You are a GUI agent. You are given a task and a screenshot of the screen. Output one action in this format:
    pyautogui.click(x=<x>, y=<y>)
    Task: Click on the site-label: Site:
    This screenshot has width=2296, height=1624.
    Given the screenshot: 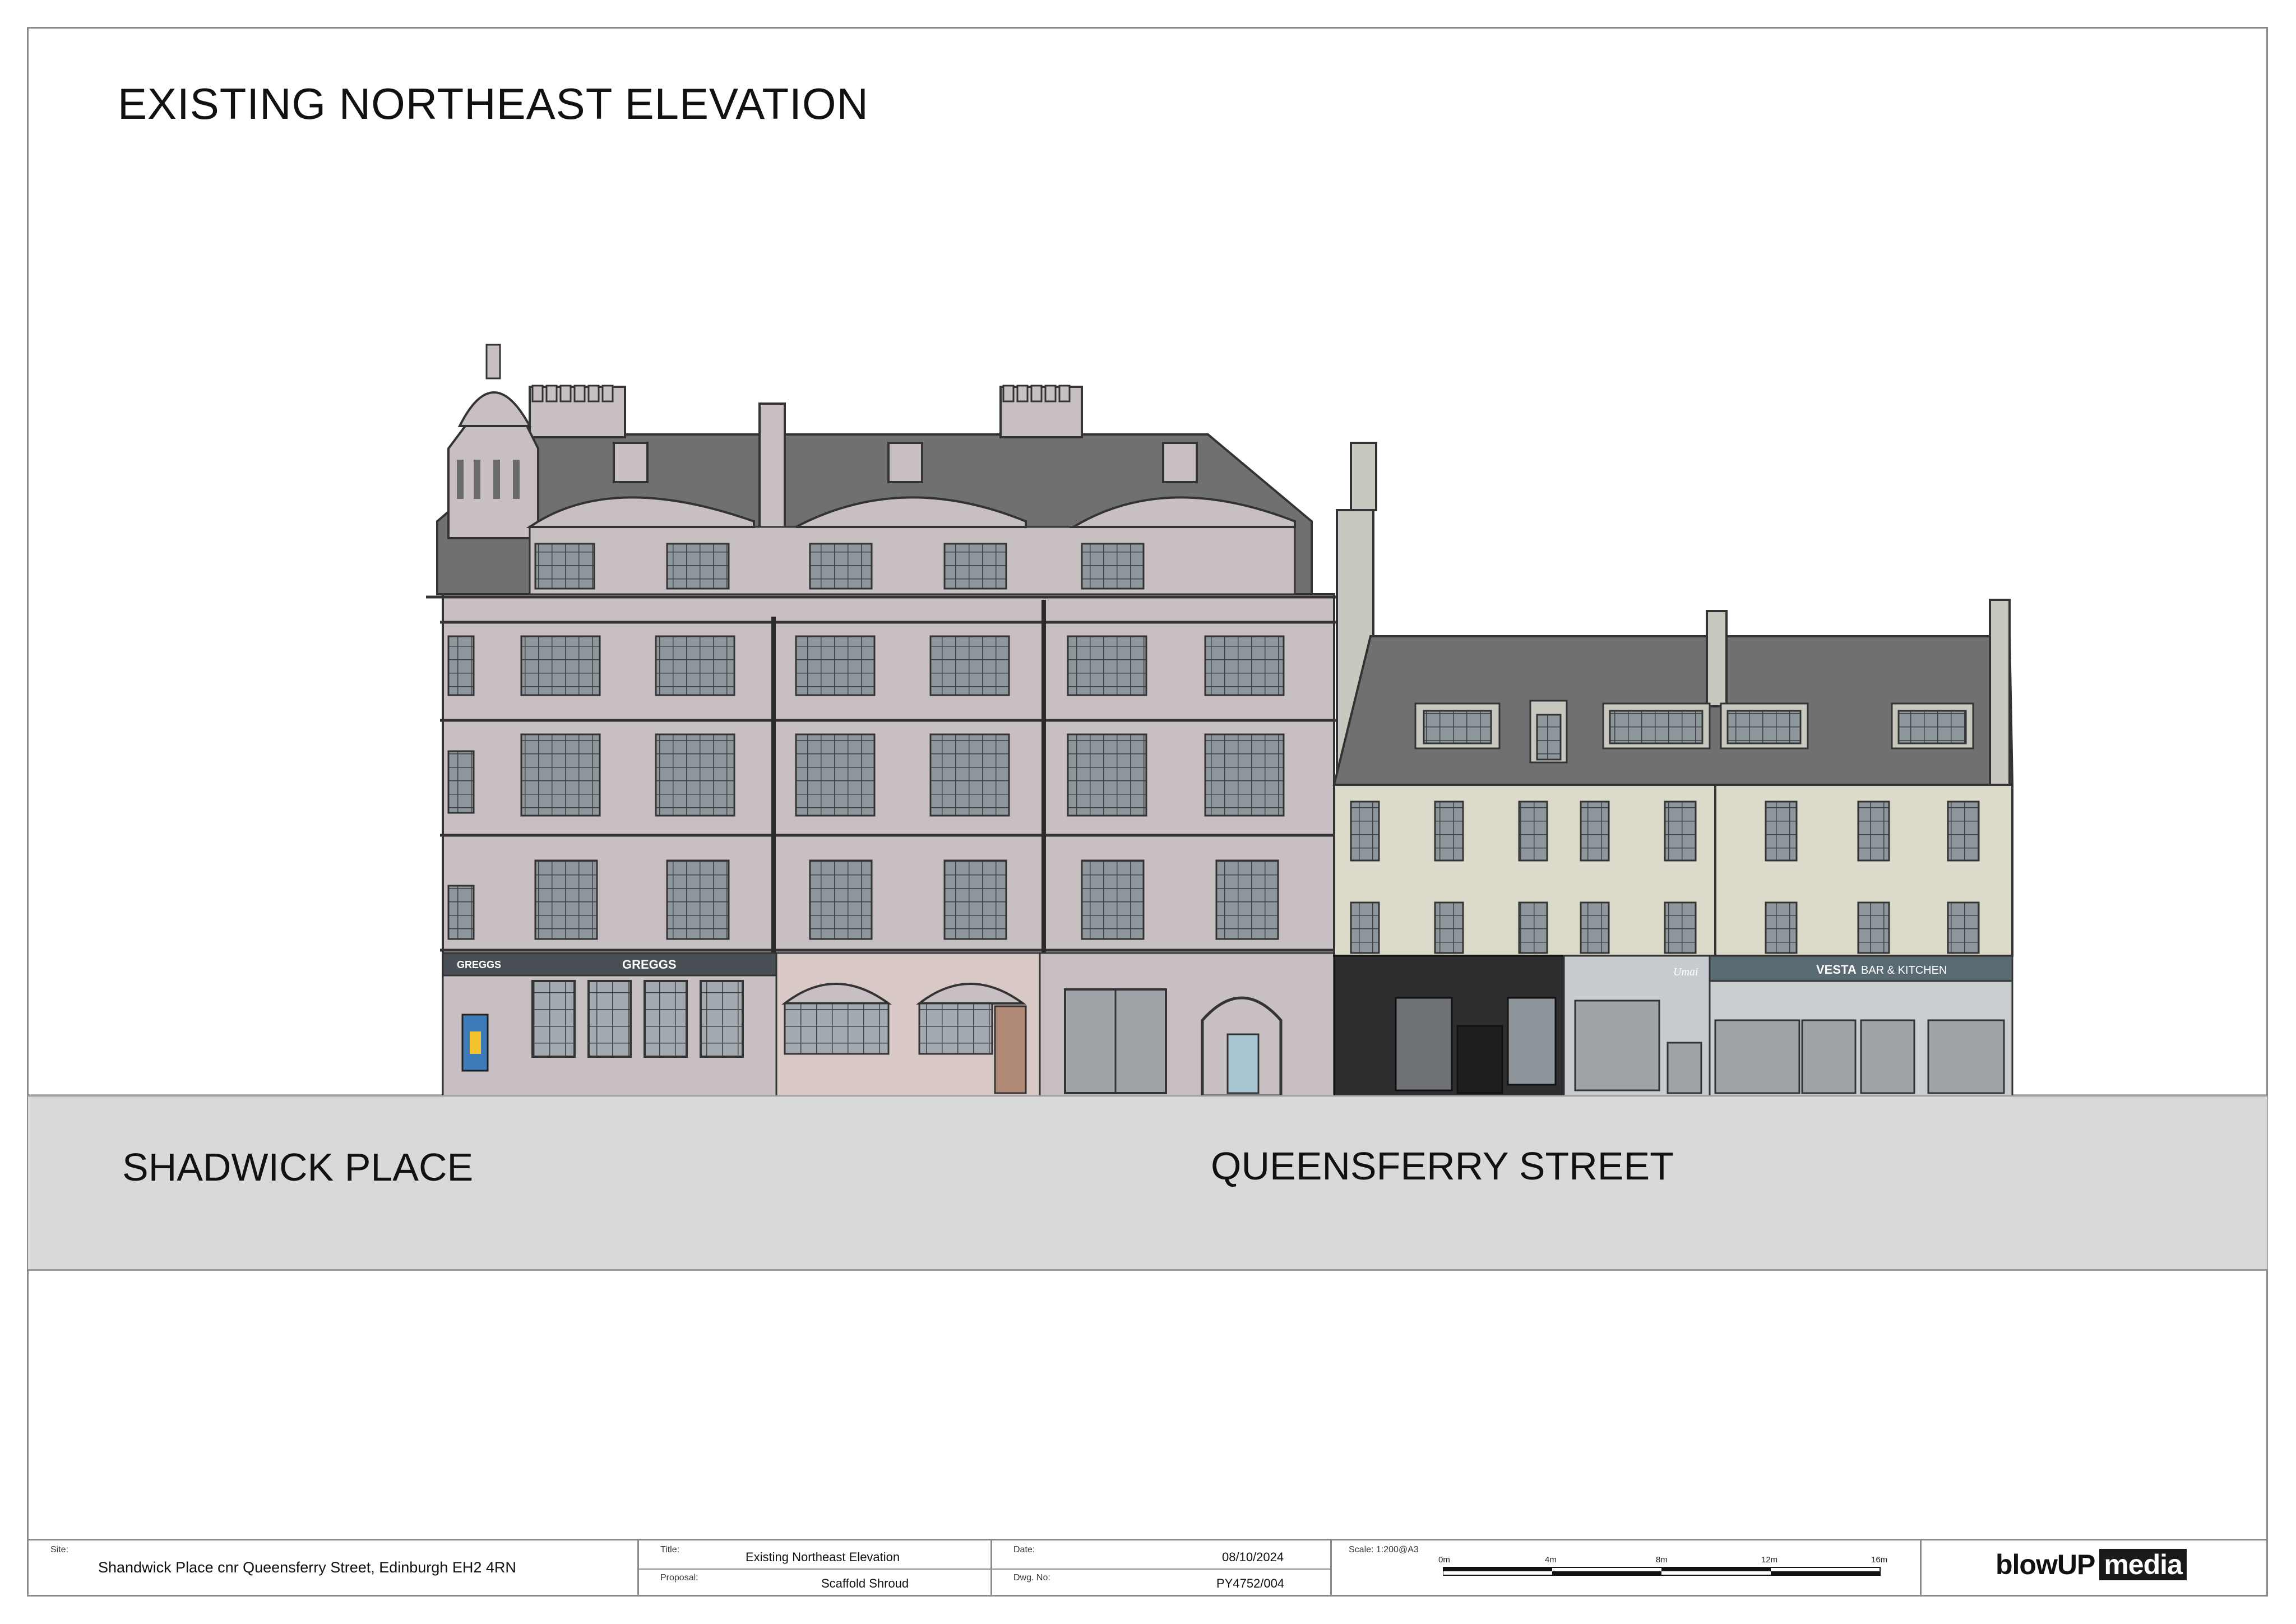 What is the action you would take?
    pyautogui.click(x=59, y=1549)
    